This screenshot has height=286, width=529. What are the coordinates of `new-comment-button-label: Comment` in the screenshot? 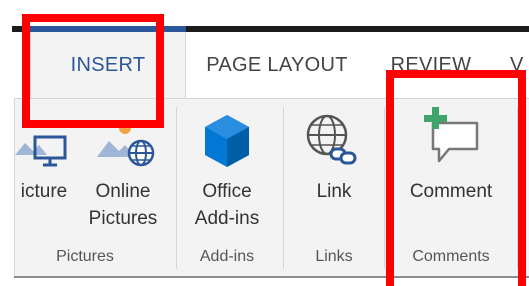 It's located at (451, 191).